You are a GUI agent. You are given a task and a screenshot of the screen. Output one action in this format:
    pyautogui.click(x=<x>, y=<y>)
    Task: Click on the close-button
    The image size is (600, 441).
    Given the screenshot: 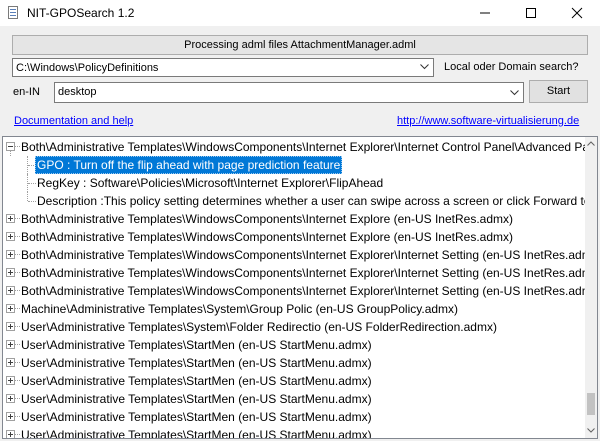 What is the action you would take?
    pyautogui.click(x=577, y=13)
    